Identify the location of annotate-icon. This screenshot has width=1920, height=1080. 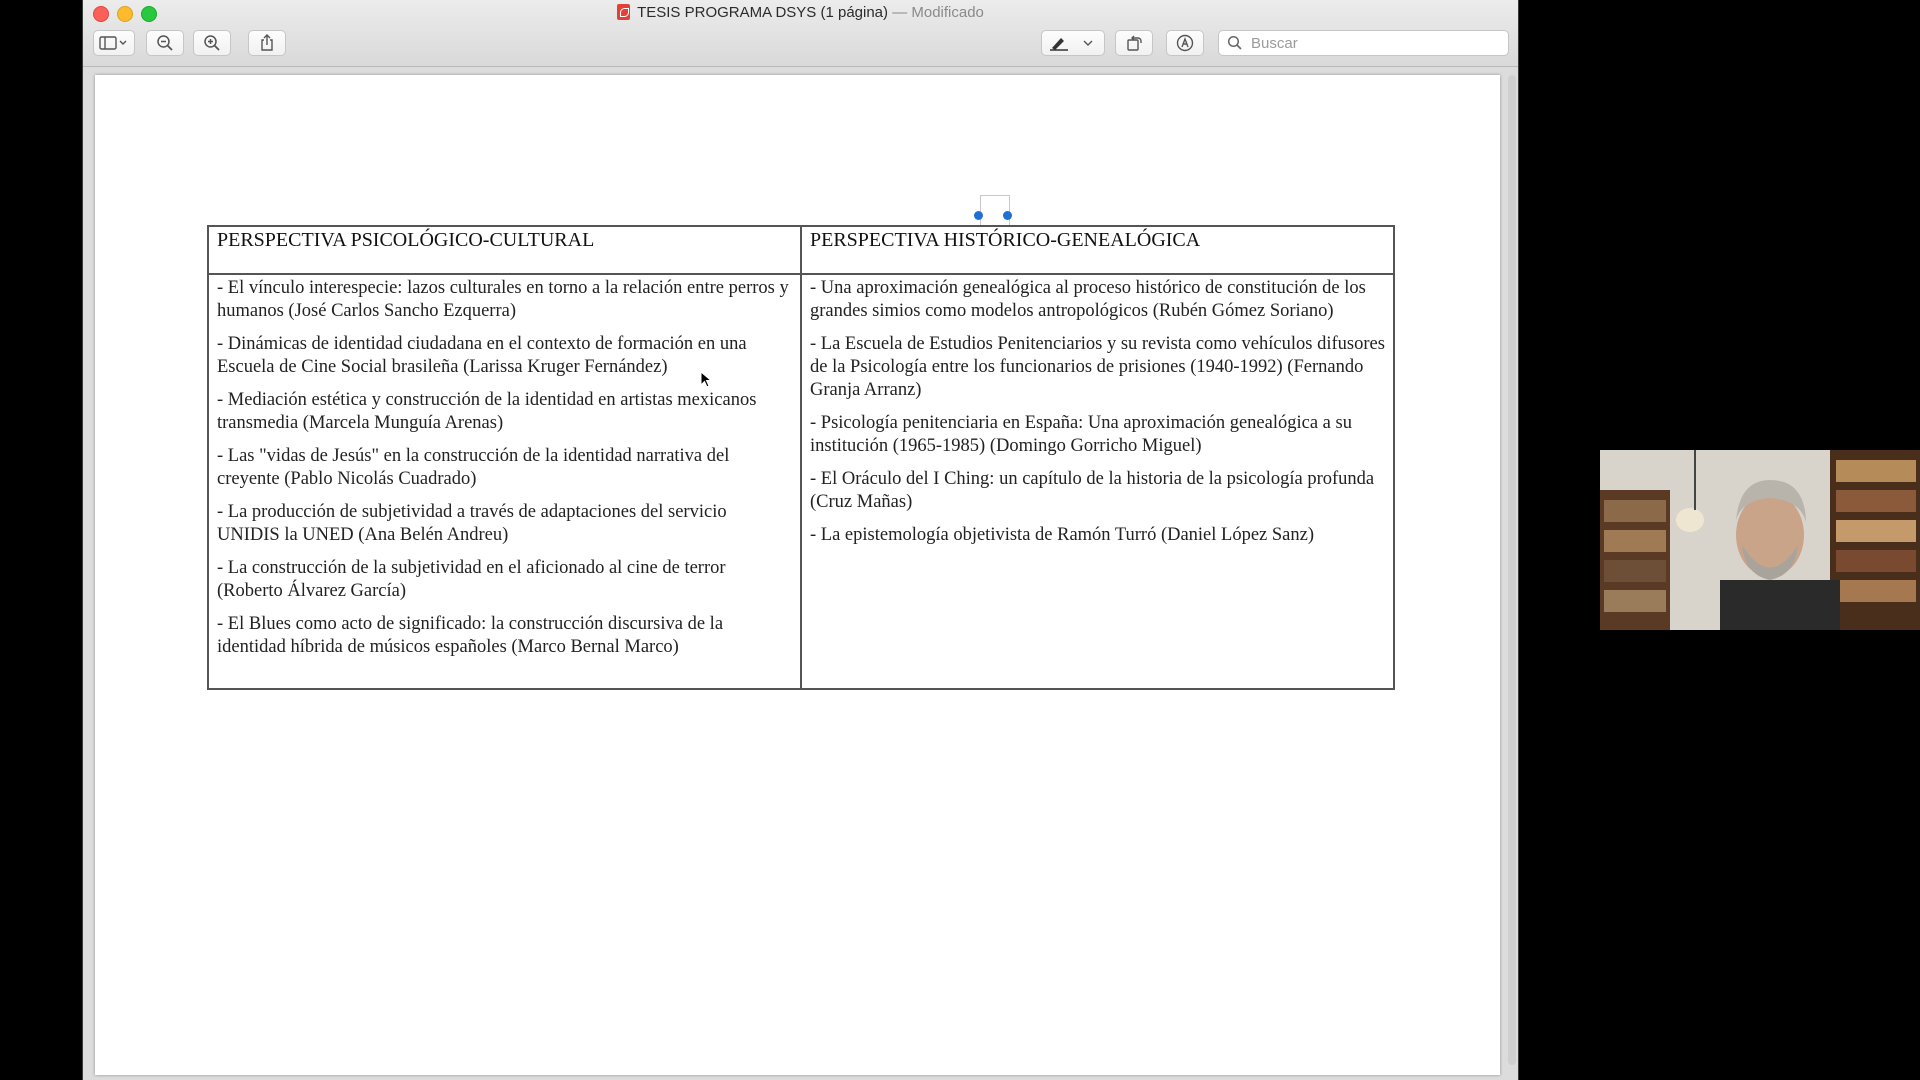
(1185, 43).